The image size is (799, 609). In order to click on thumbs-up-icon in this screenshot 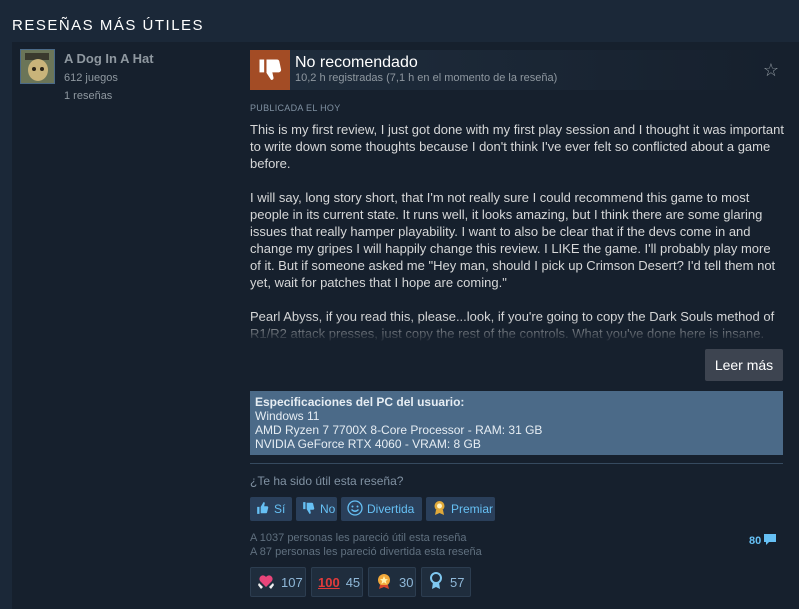, I will do `click(263, 509)`.